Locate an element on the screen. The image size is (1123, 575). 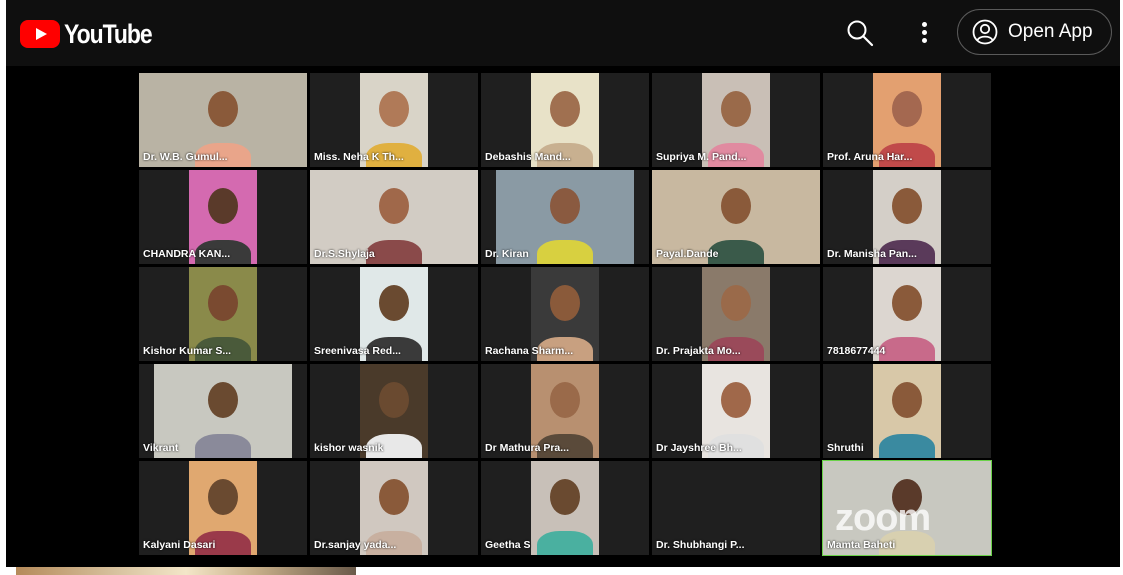
participant-tile: Dr. Kiran is located at coordinates (565, 217).